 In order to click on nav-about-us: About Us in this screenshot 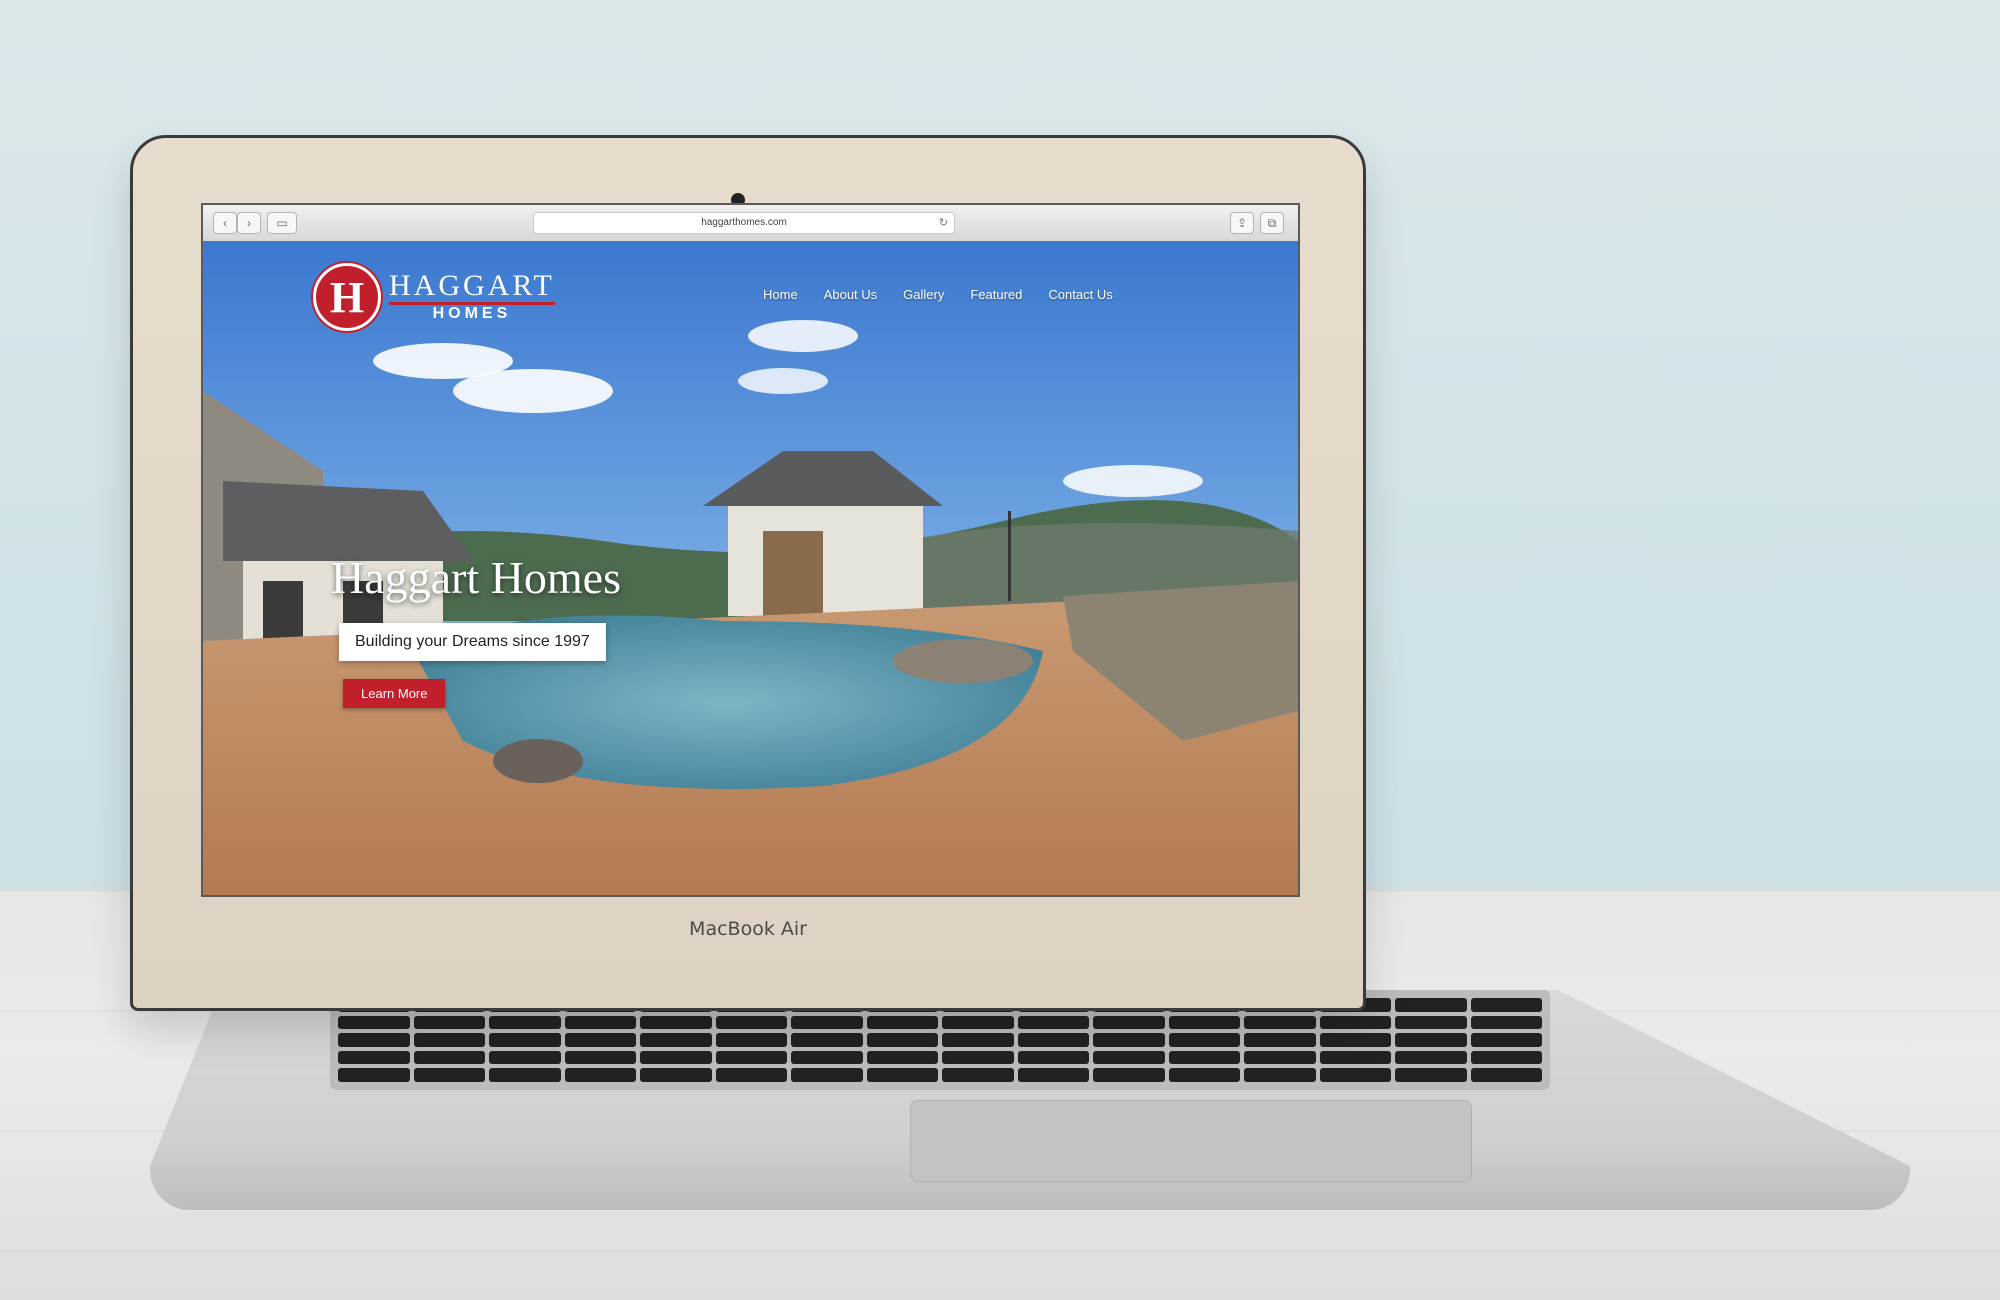, I will do `click(850, 294)`.